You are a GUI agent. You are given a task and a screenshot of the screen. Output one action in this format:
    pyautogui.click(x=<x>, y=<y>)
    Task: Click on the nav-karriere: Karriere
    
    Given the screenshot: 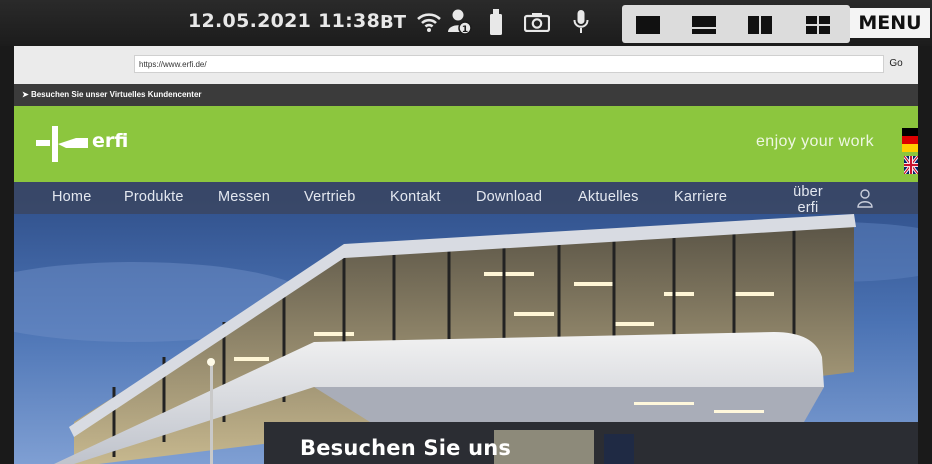 What is the action you would take?
    pyautogui.click(x=700, y=197)
    